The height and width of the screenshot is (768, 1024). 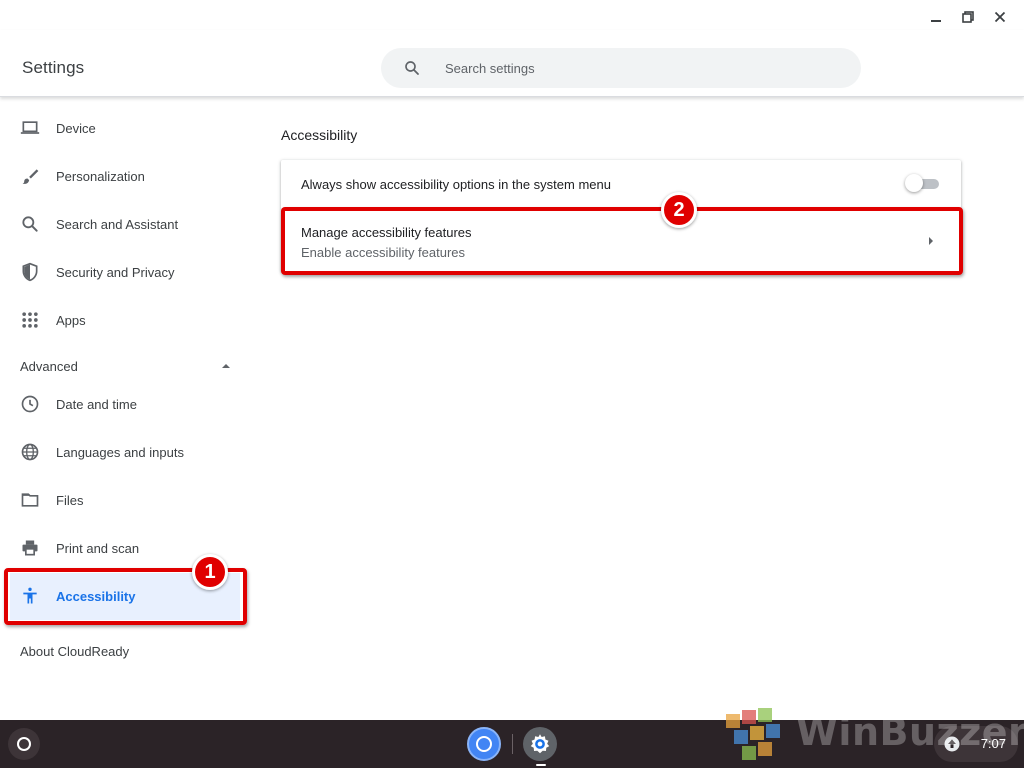 I want to click on step-number: 1, so click(x=210, y=571).